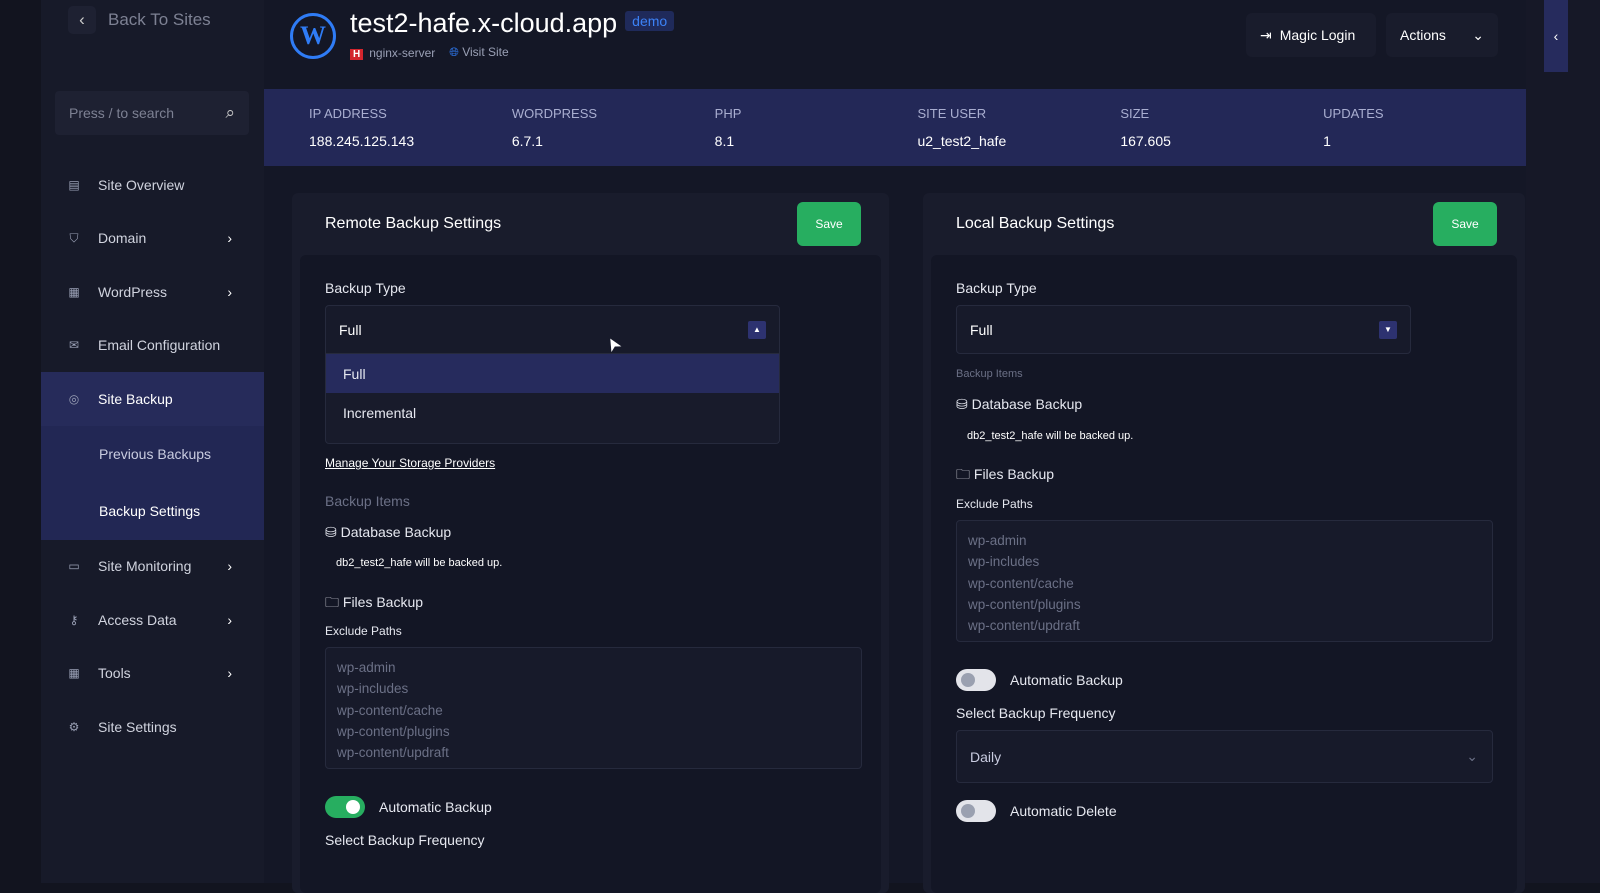  Describe the element at coordinates (139, 20) in the screenshot. I see `back-to-sites-link: ‹ Back To Sites` at that location.